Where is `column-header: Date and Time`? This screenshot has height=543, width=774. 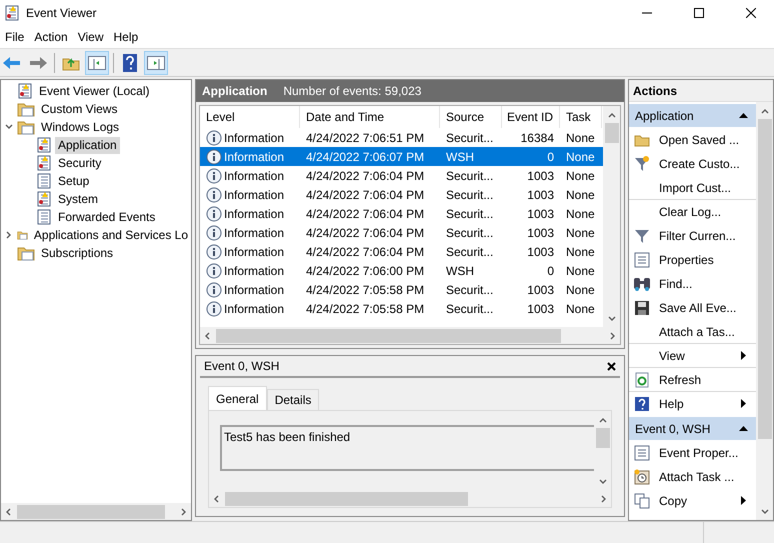
column-header: Date and Time is located at coordinates (370, 117).